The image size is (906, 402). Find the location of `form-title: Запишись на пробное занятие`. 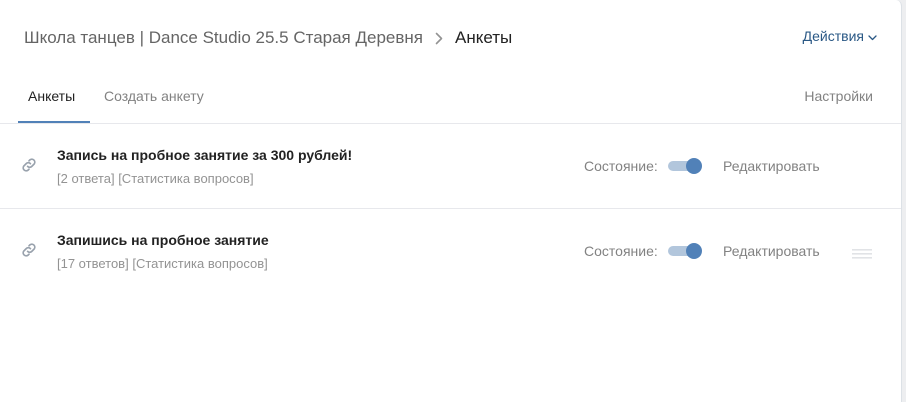

form-title: Запишись на пробное занятие is located at coordinates (163, 240).